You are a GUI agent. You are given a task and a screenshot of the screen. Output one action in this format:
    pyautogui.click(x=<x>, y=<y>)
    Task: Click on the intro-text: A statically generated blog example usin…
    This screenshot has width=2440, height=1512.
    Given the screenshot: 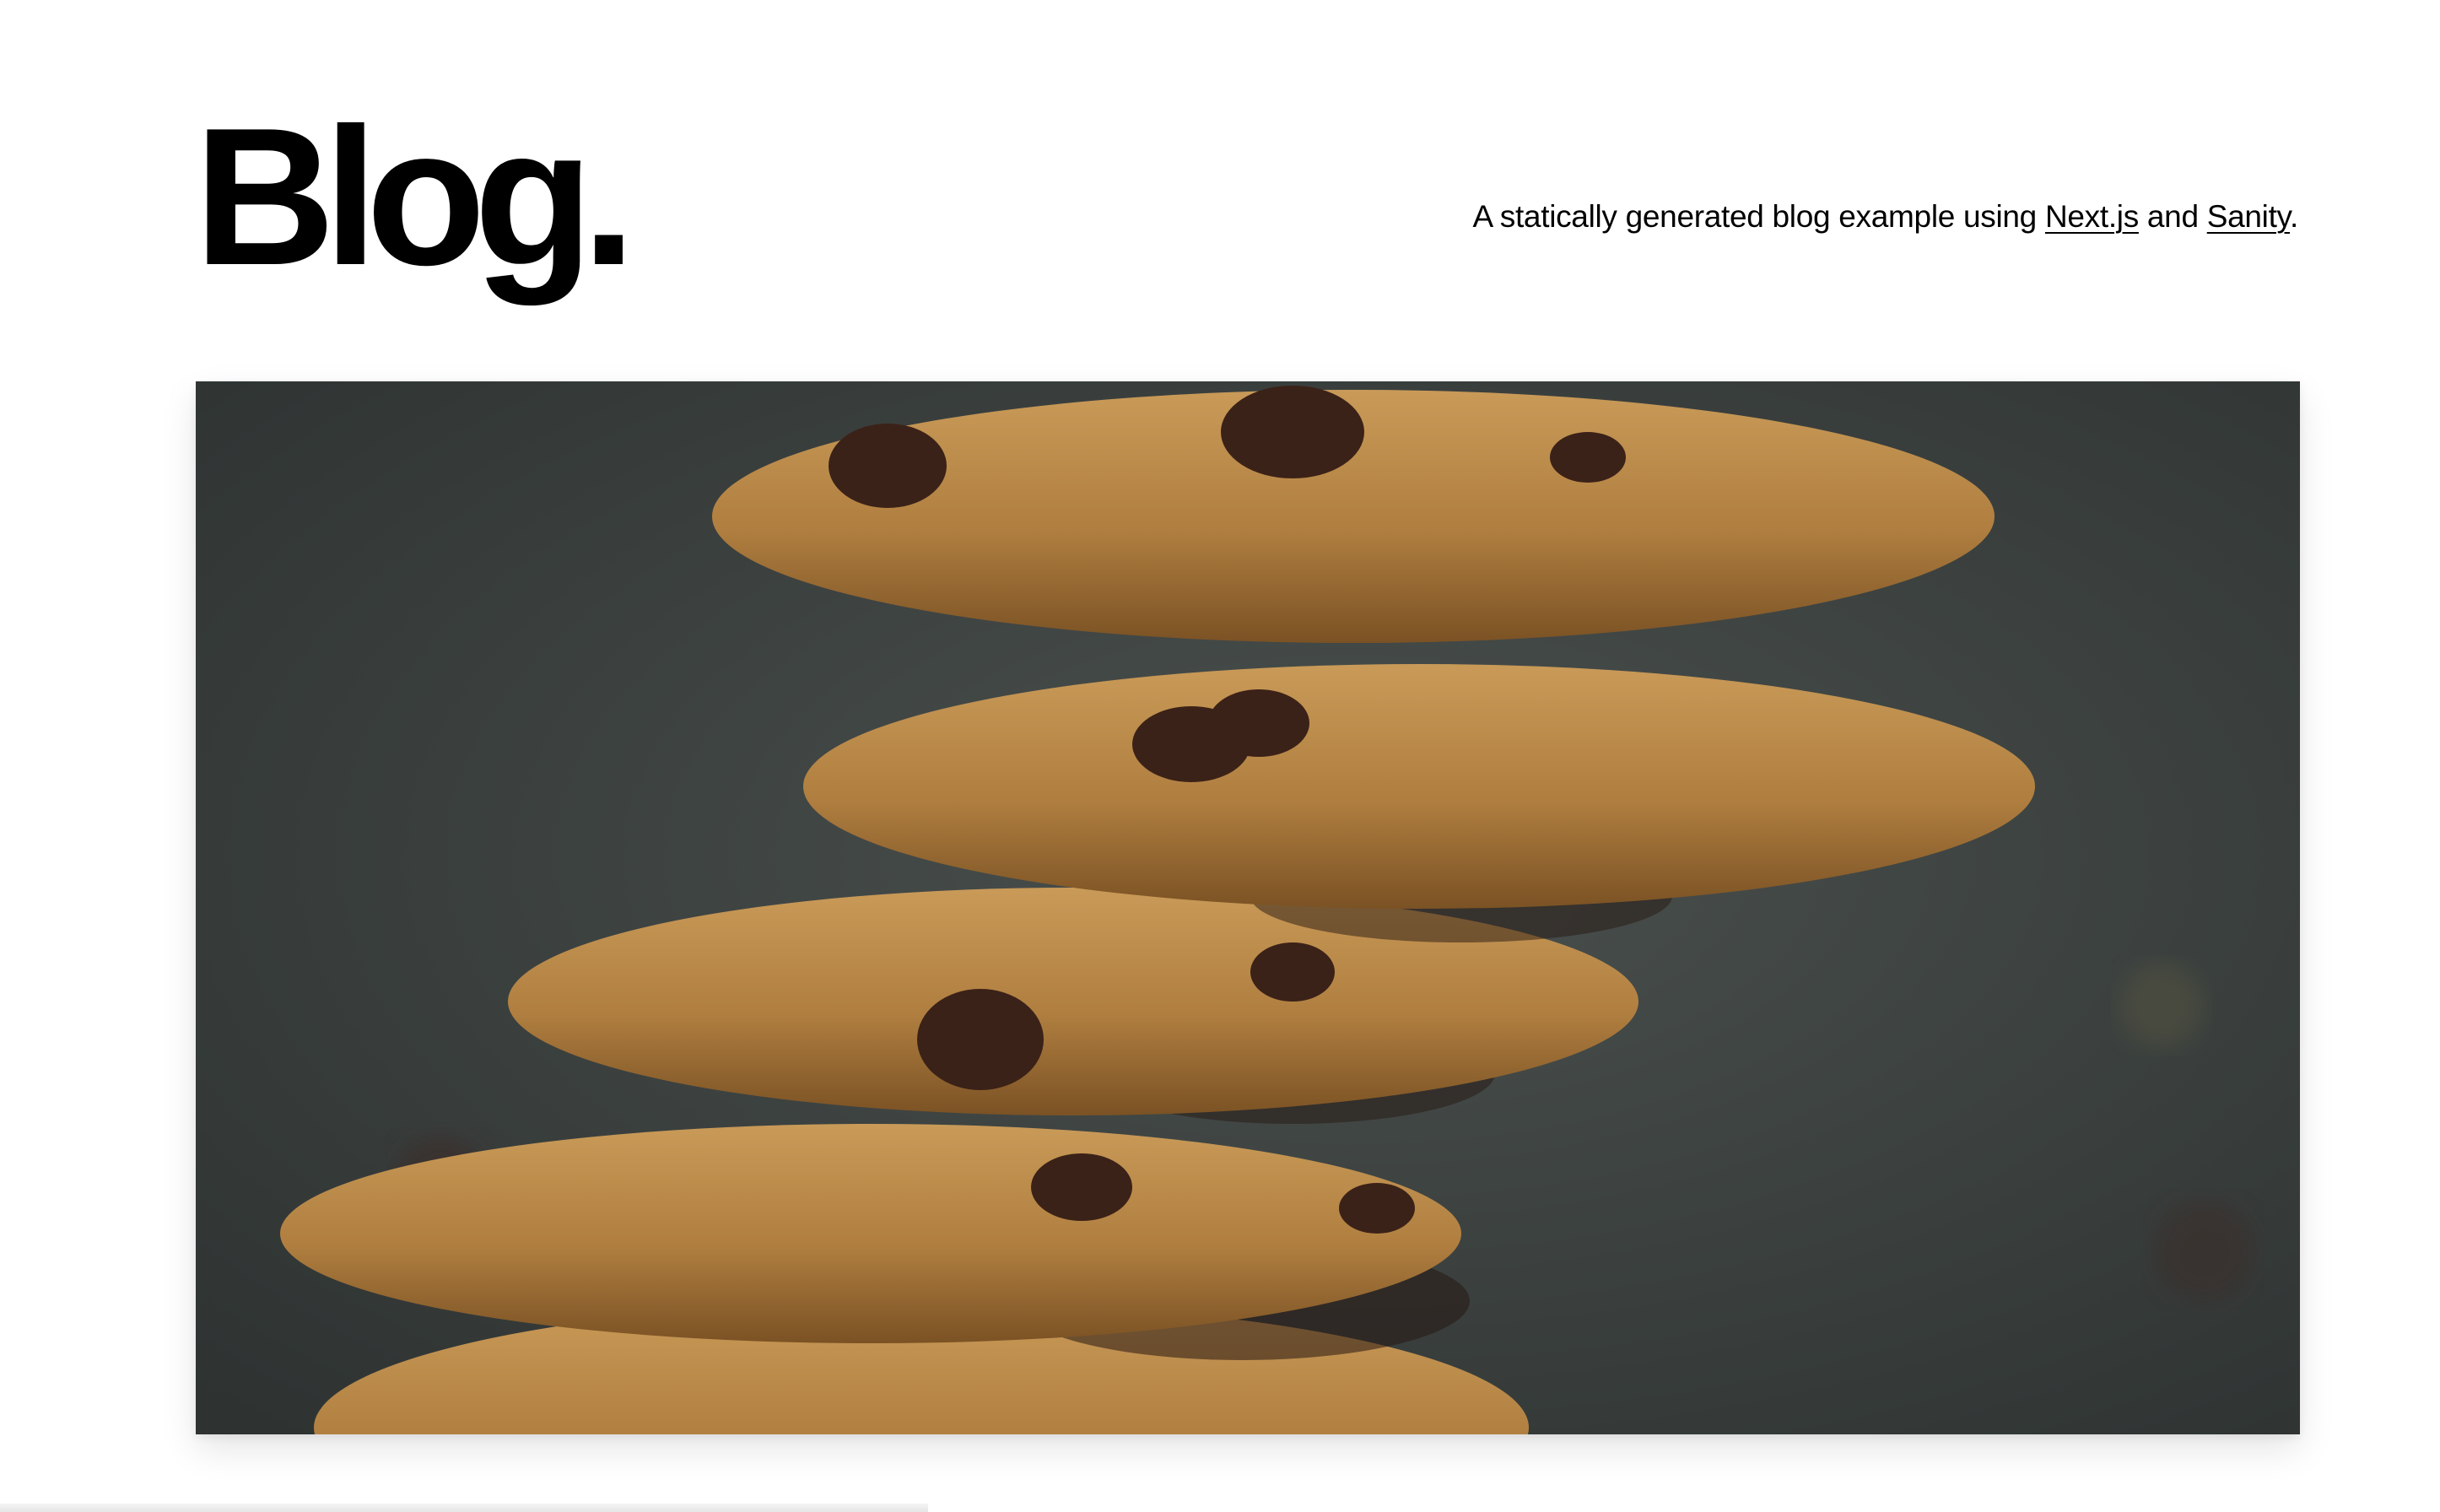 What is the action you would take?
    pyautogui.click(x=1885, y=217)
    